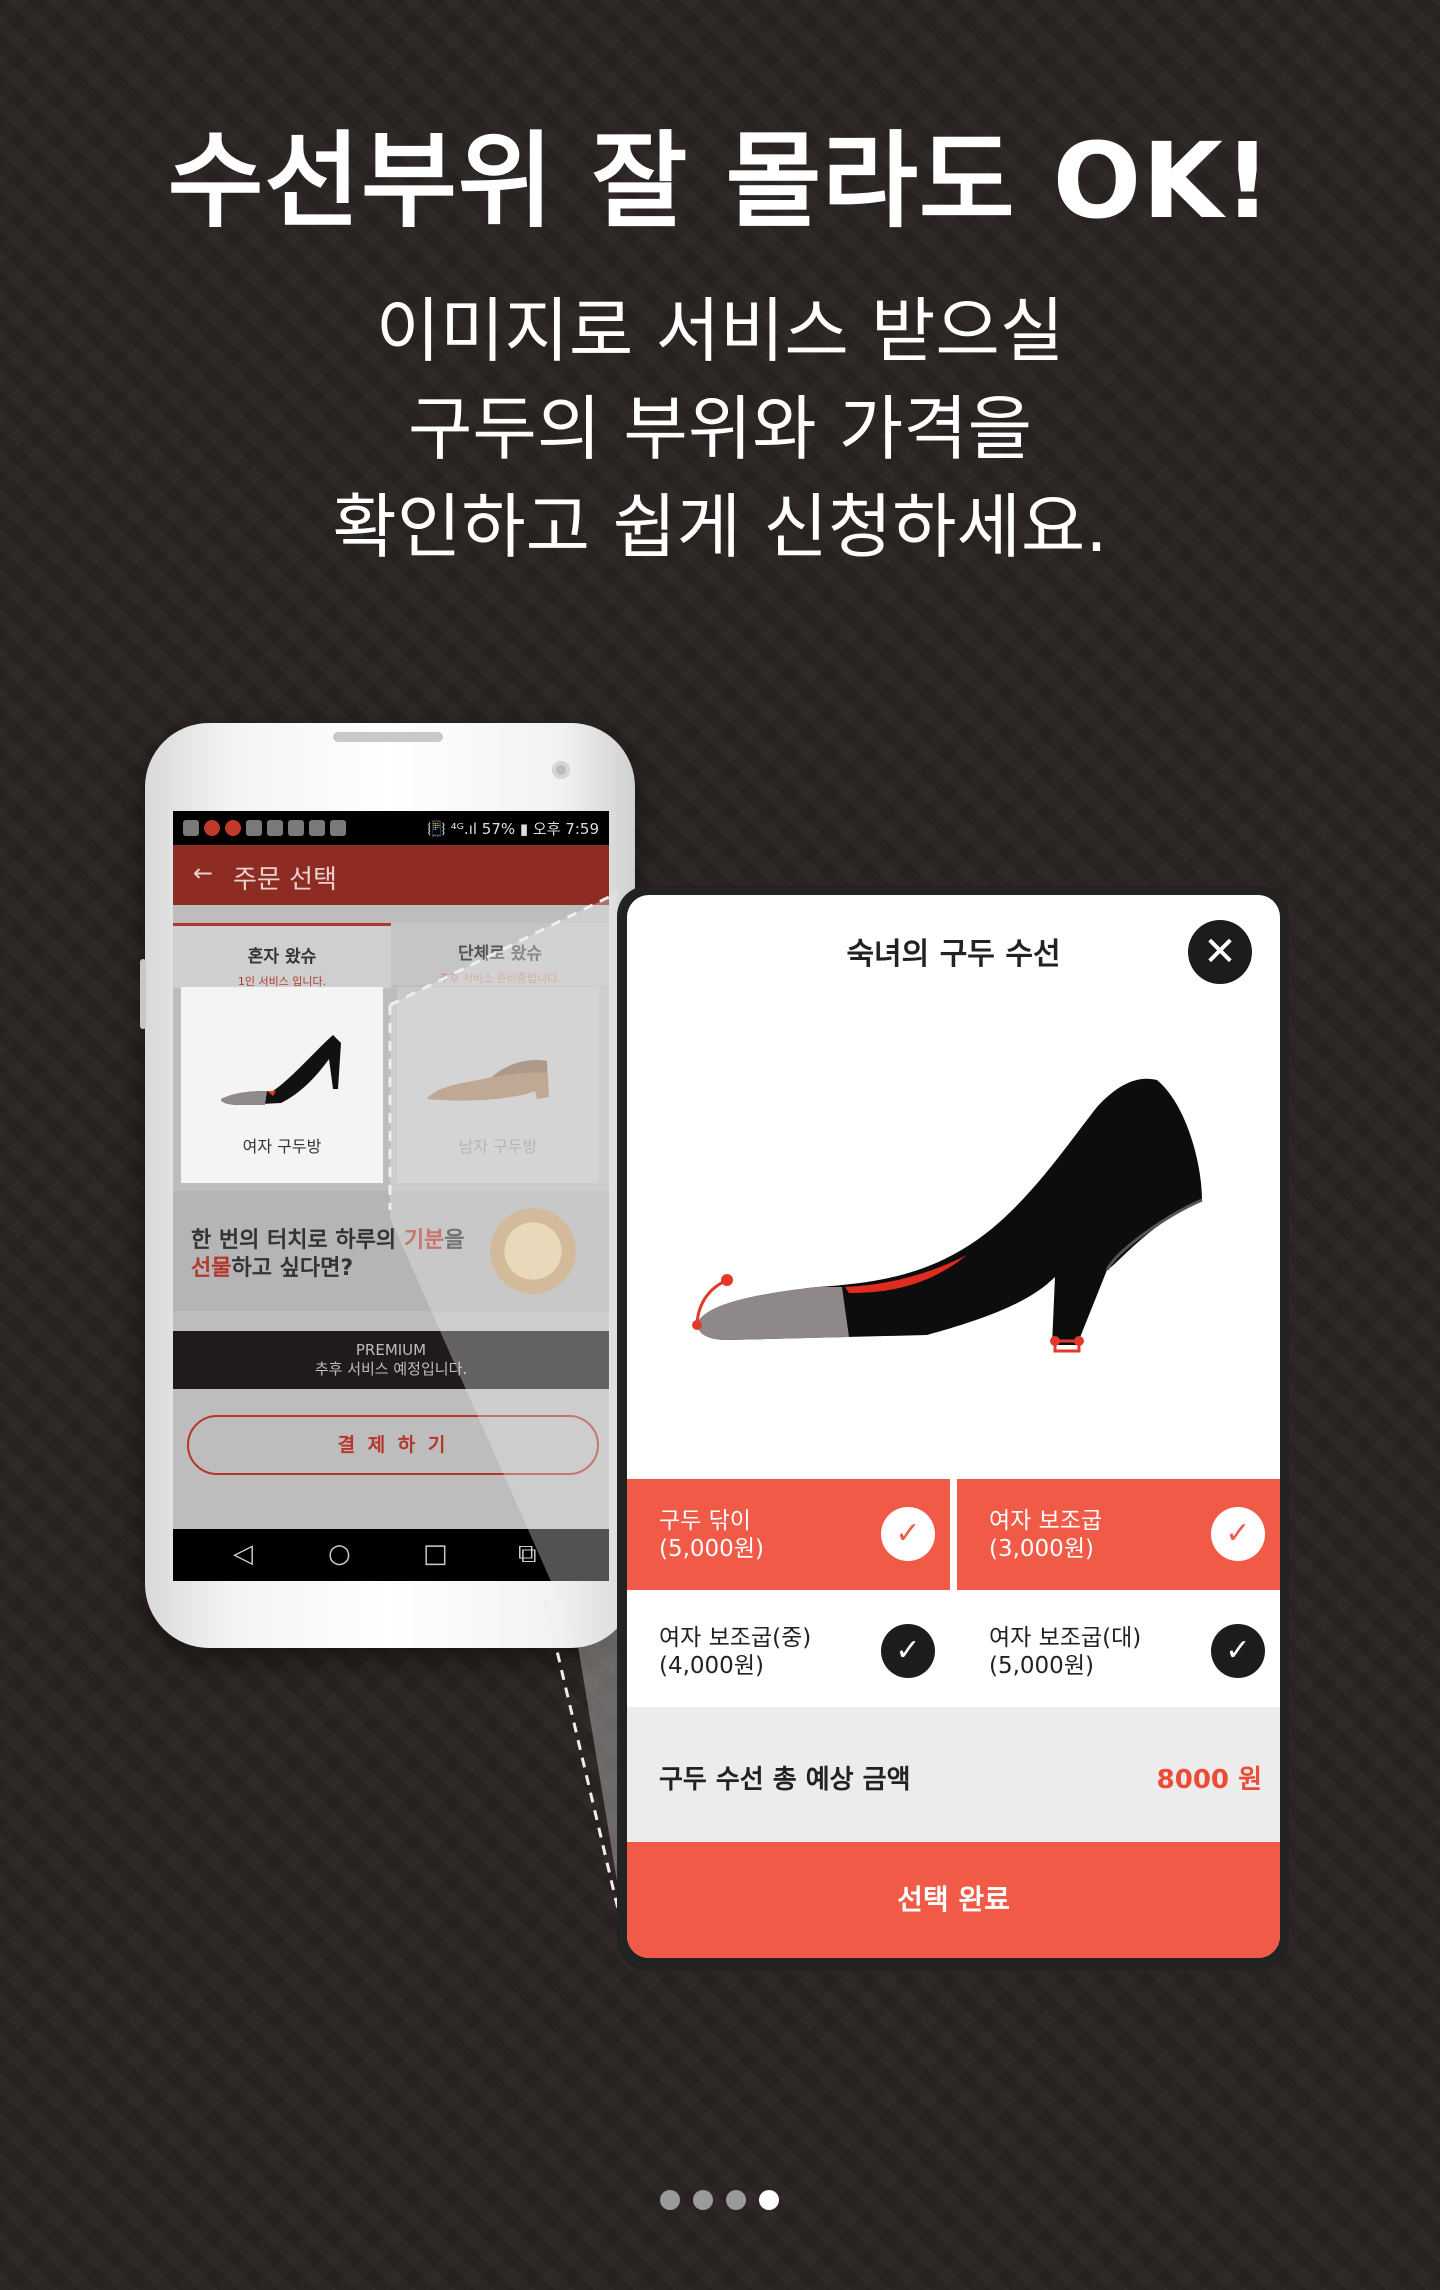 The width and height of the screenshot is (1440, 2290). I want to click on record-icon, so click(212, 828).